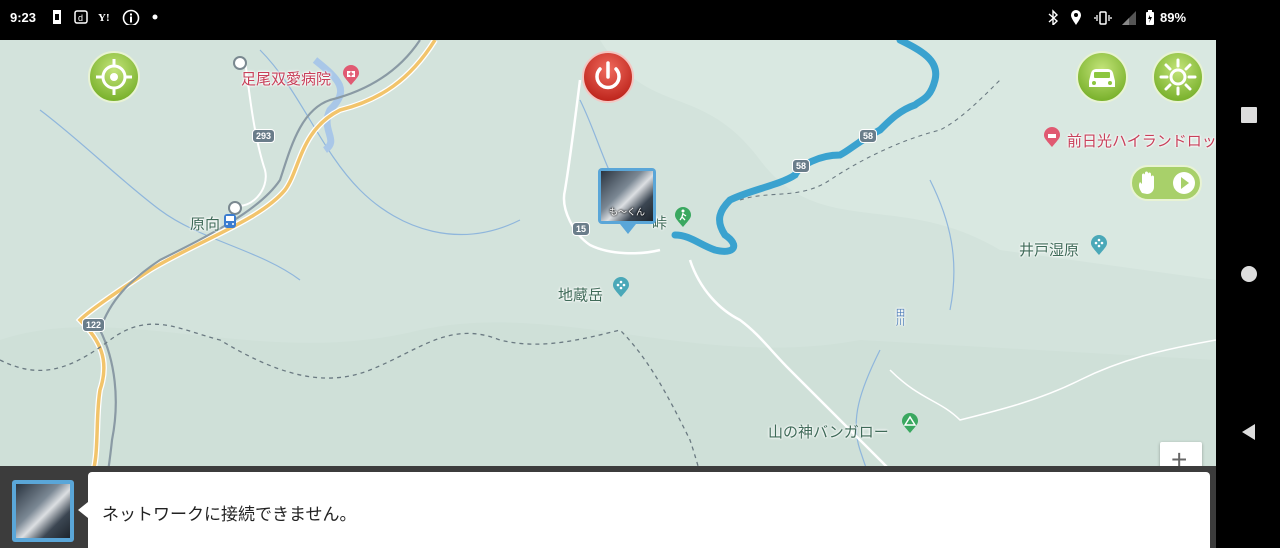 The image size is (1280, 548). I want to click on dot-icon, so click(155, 17).